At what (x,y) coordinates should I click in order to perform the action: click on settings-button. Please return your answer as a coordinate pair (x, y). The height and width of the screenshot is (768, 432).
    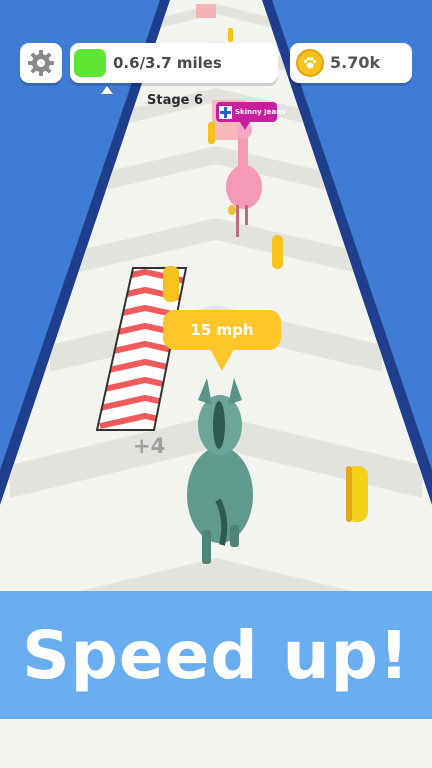
    Looking at the image, I should click on (41, 63).